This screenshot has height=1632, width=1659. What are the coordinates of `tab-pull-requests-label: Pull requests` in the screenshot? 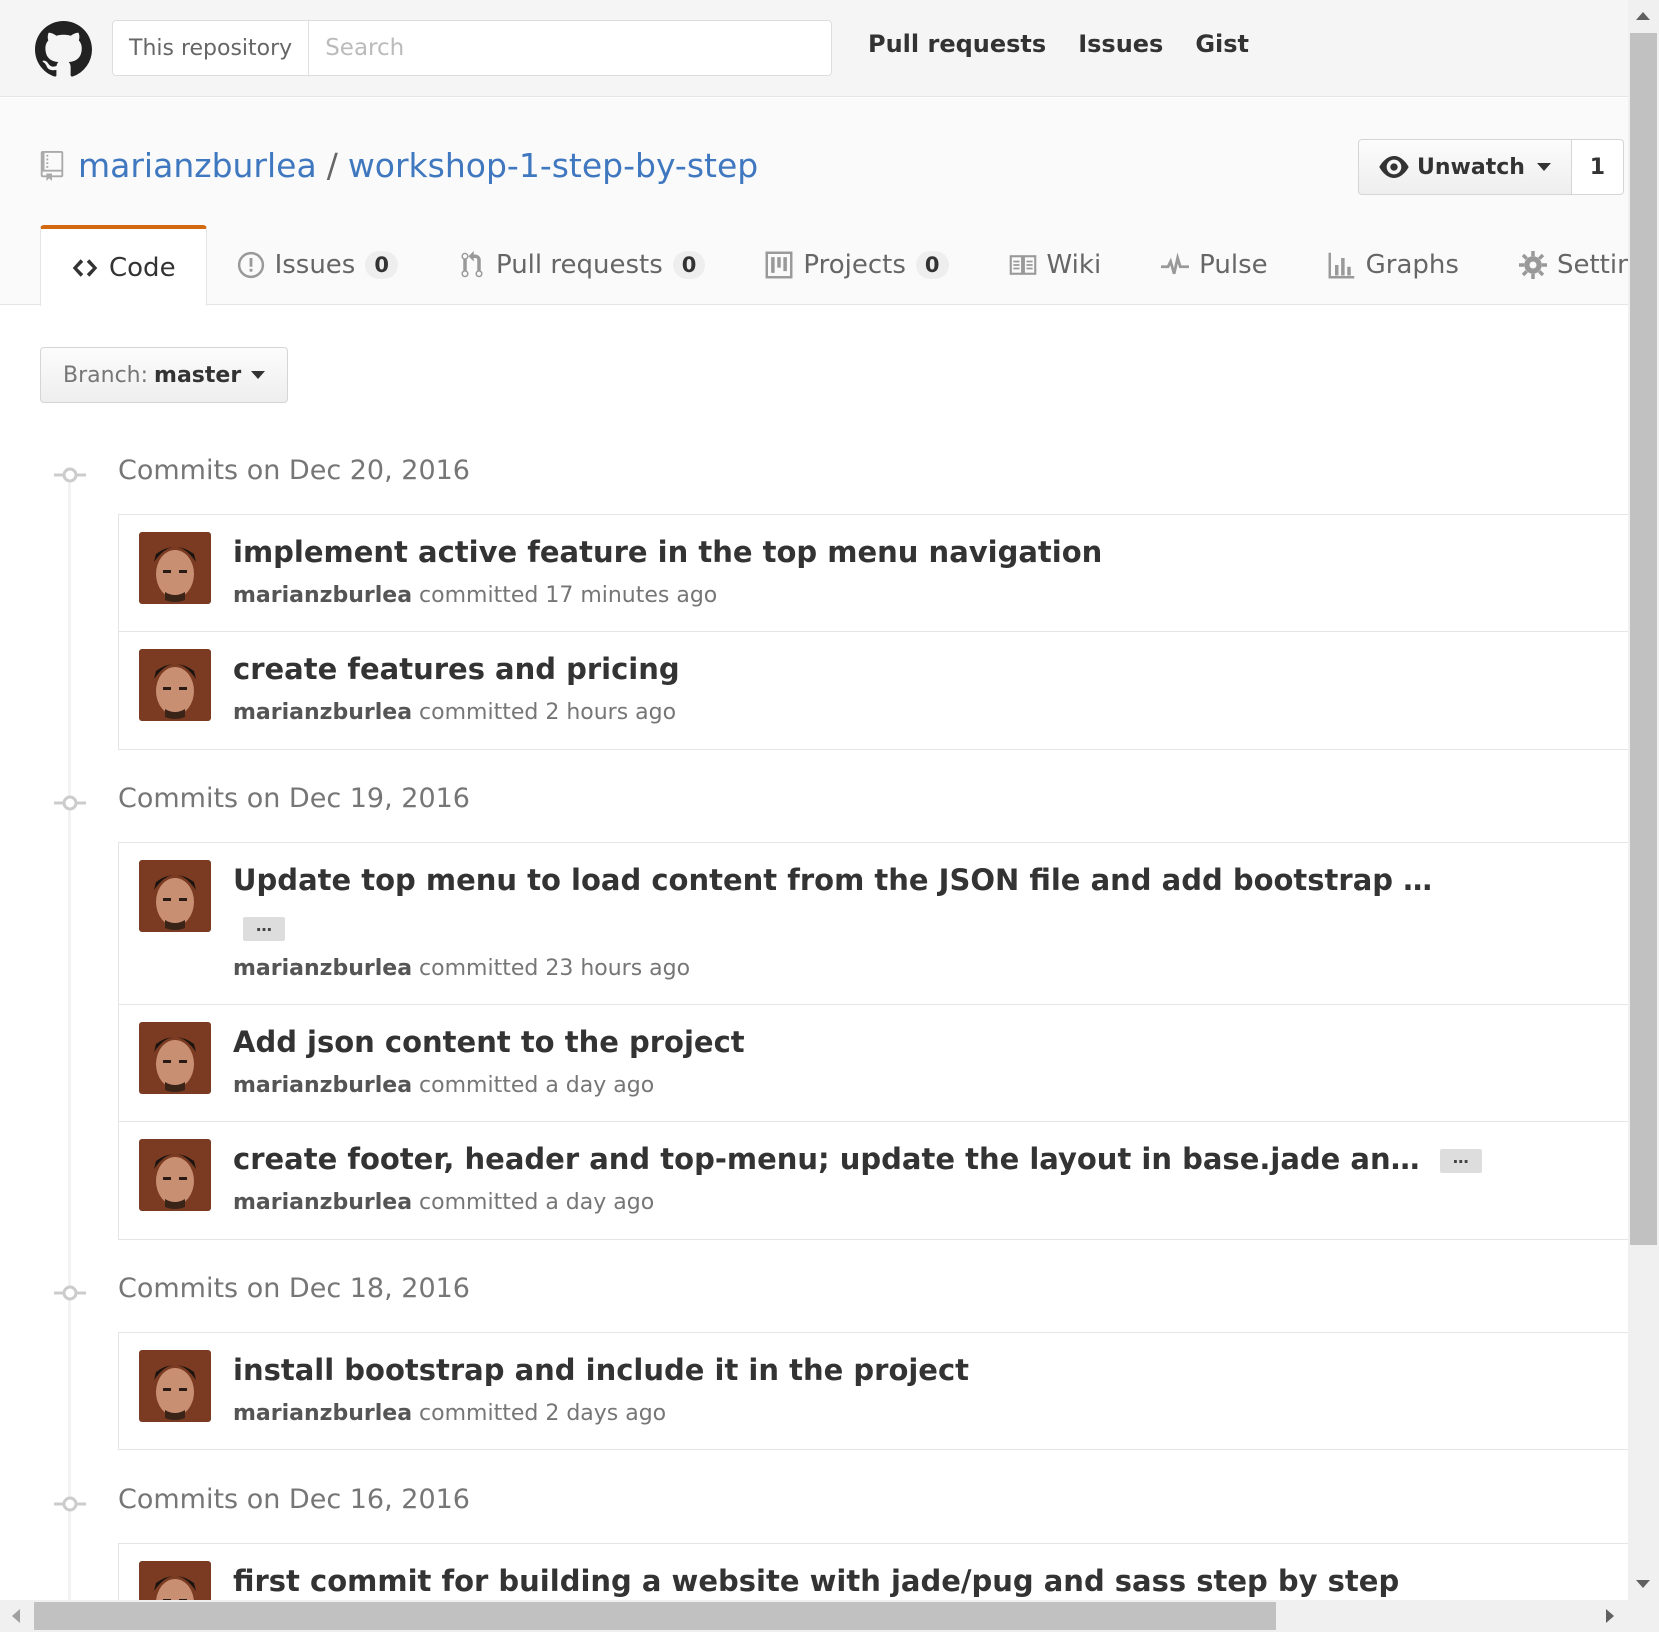 It's located at (579, 265).